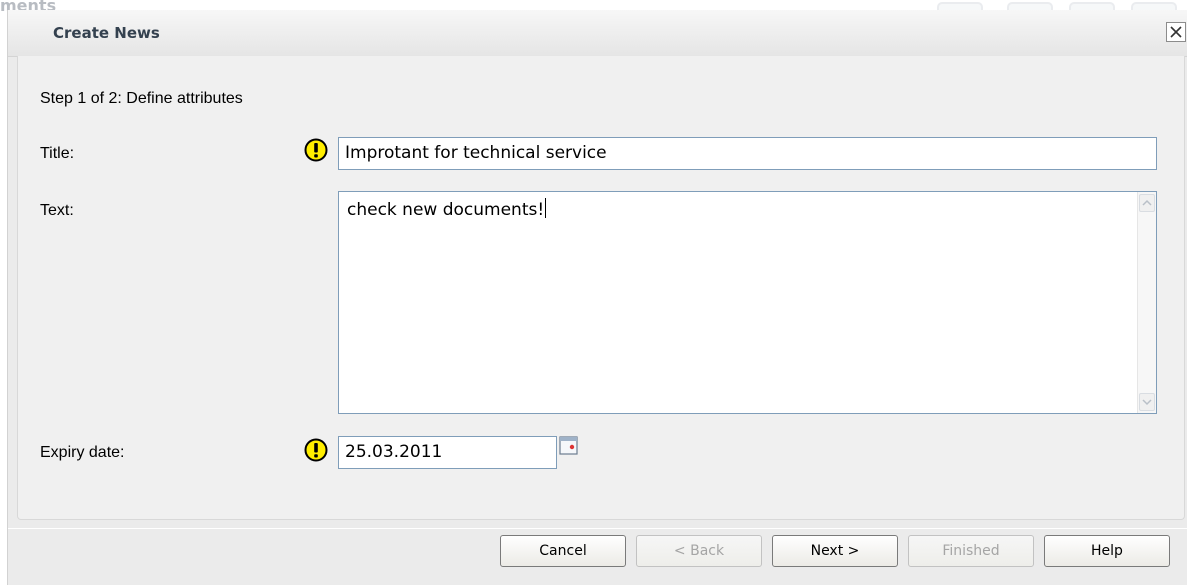 The width and height of the screenshot is (1187, 585). I want to click on date-picker-button, so click(569, 446).